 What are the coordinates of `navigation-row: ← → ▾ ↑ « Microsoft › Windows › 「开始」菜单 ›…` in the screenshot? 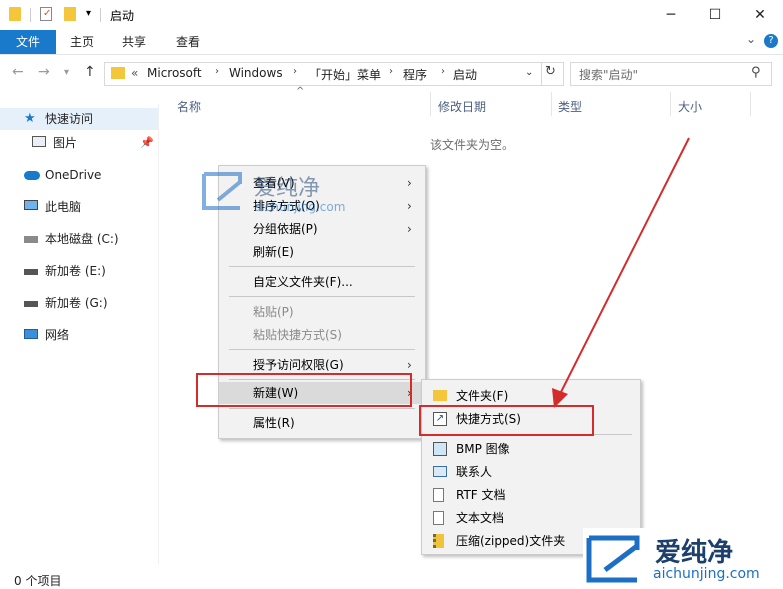 It's located at (391, 73).